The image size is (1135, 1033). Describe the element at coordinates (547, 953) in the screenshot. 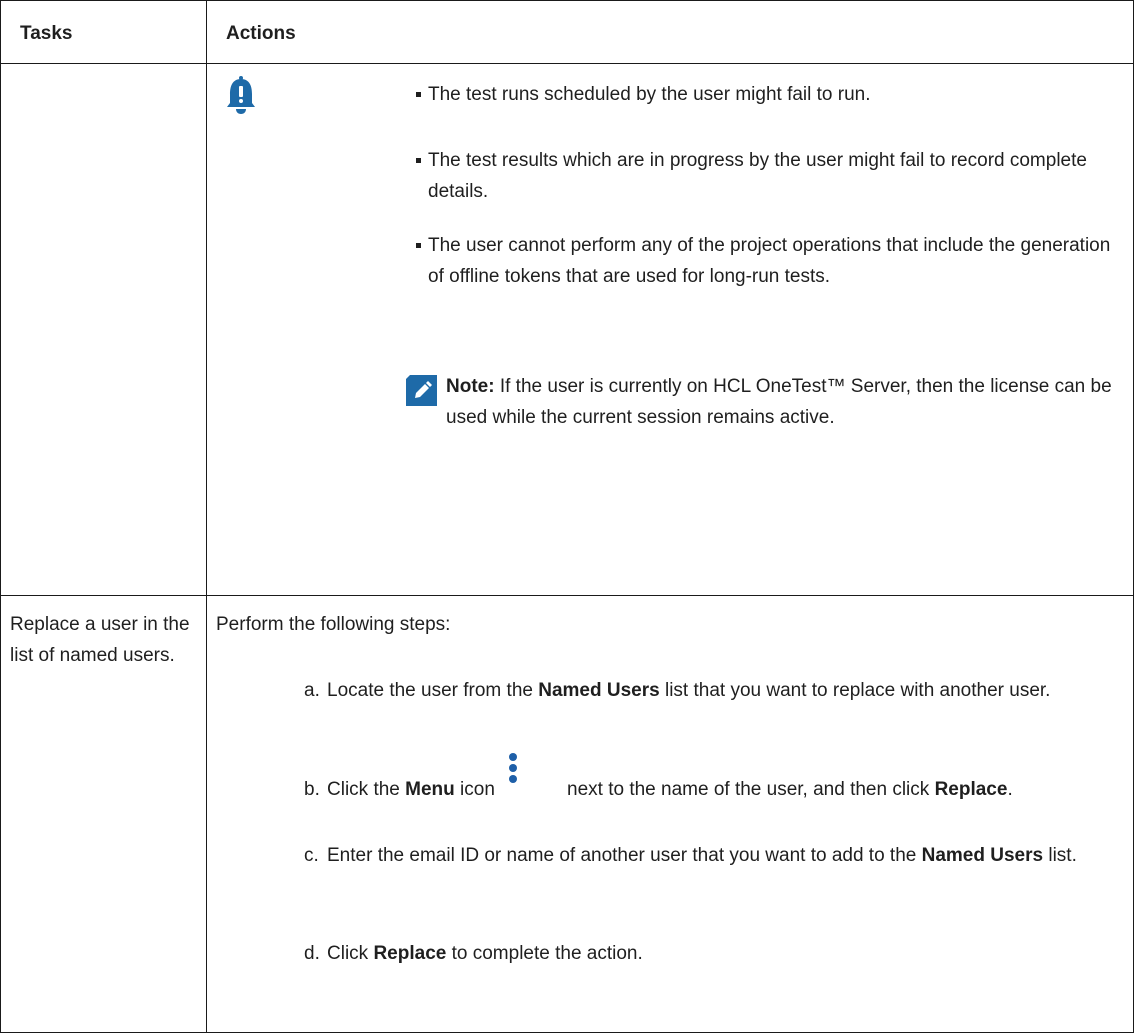

I see `step-d-post: to complete the action.` at that location.